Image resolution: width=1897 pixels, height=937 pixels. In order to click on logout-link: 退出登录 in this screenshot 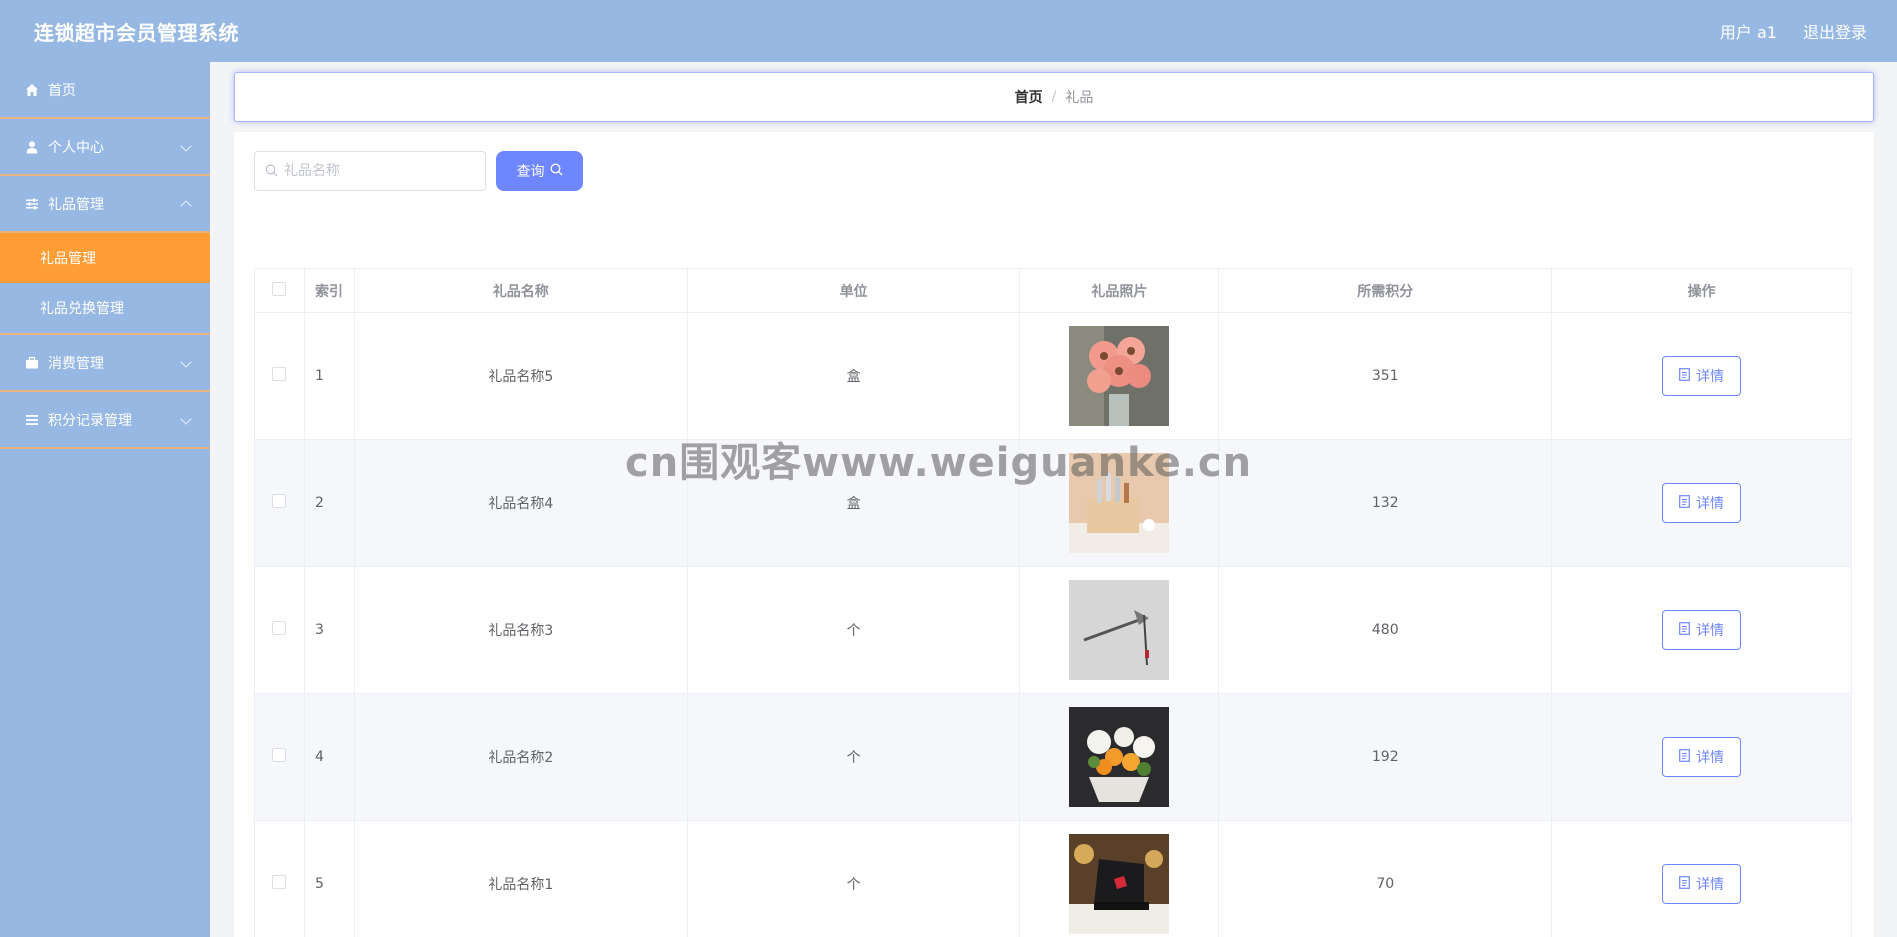, I will do `click(1835, 31)`.